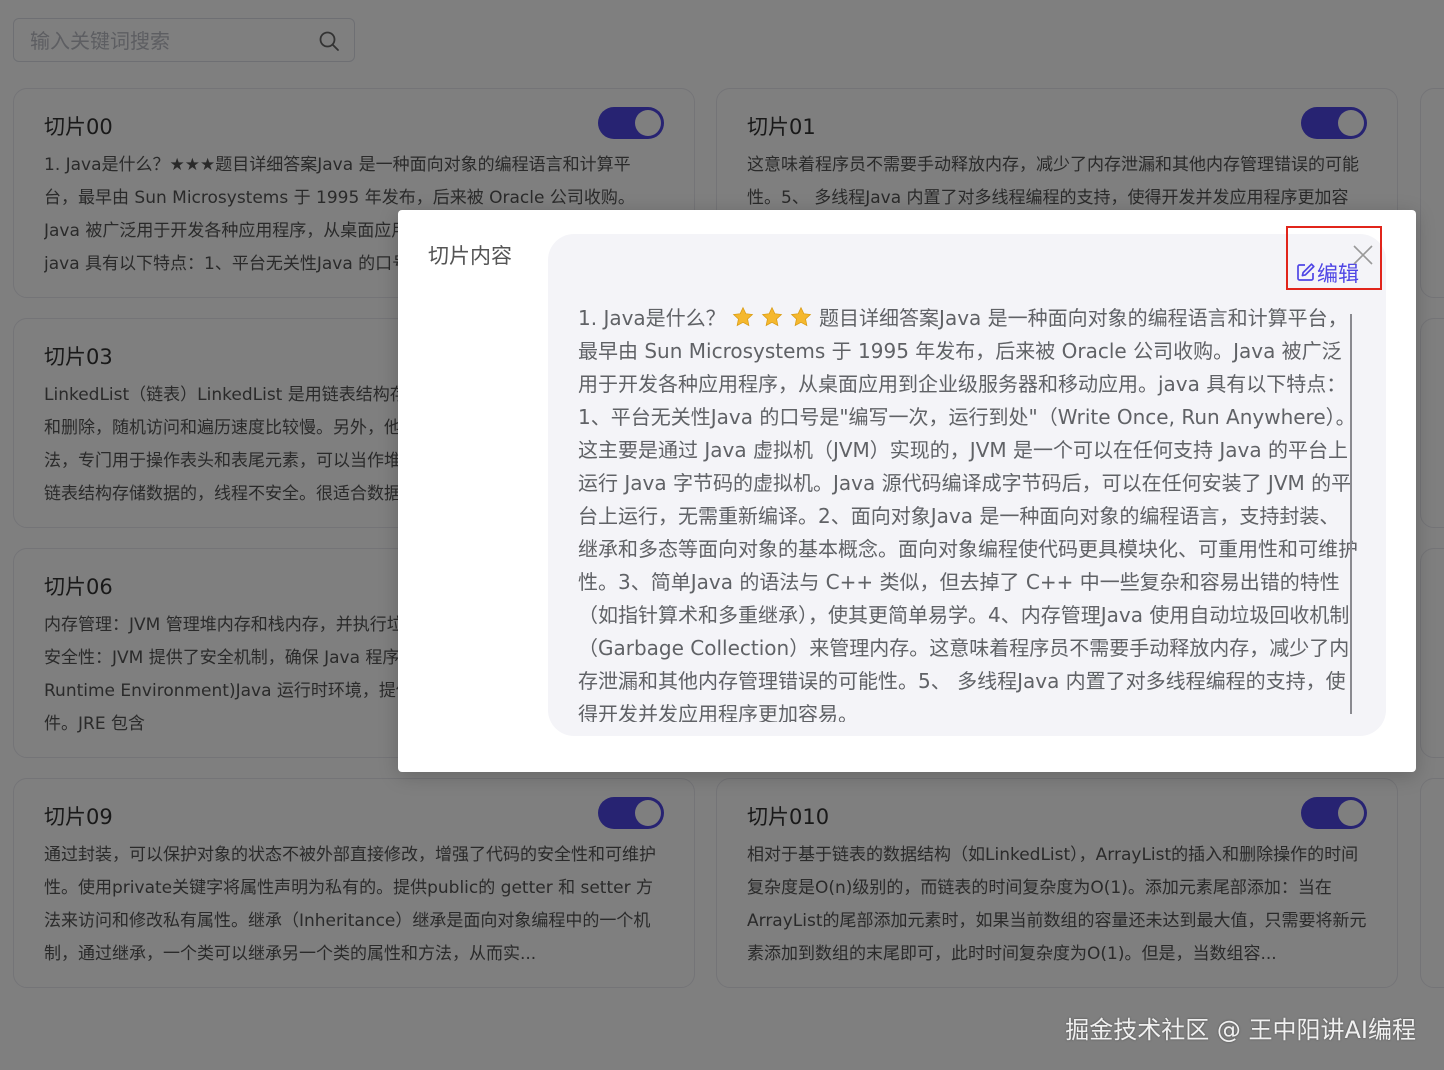 The height and width of the screenshot is (1070, 1444). Describe the element at coordinates (1363, 255) in the screenshot. I see `close-icon` at that location.